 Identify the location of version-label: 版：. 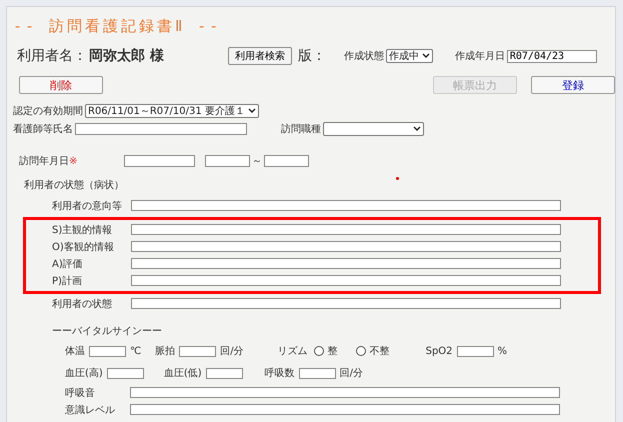
(312, 56).